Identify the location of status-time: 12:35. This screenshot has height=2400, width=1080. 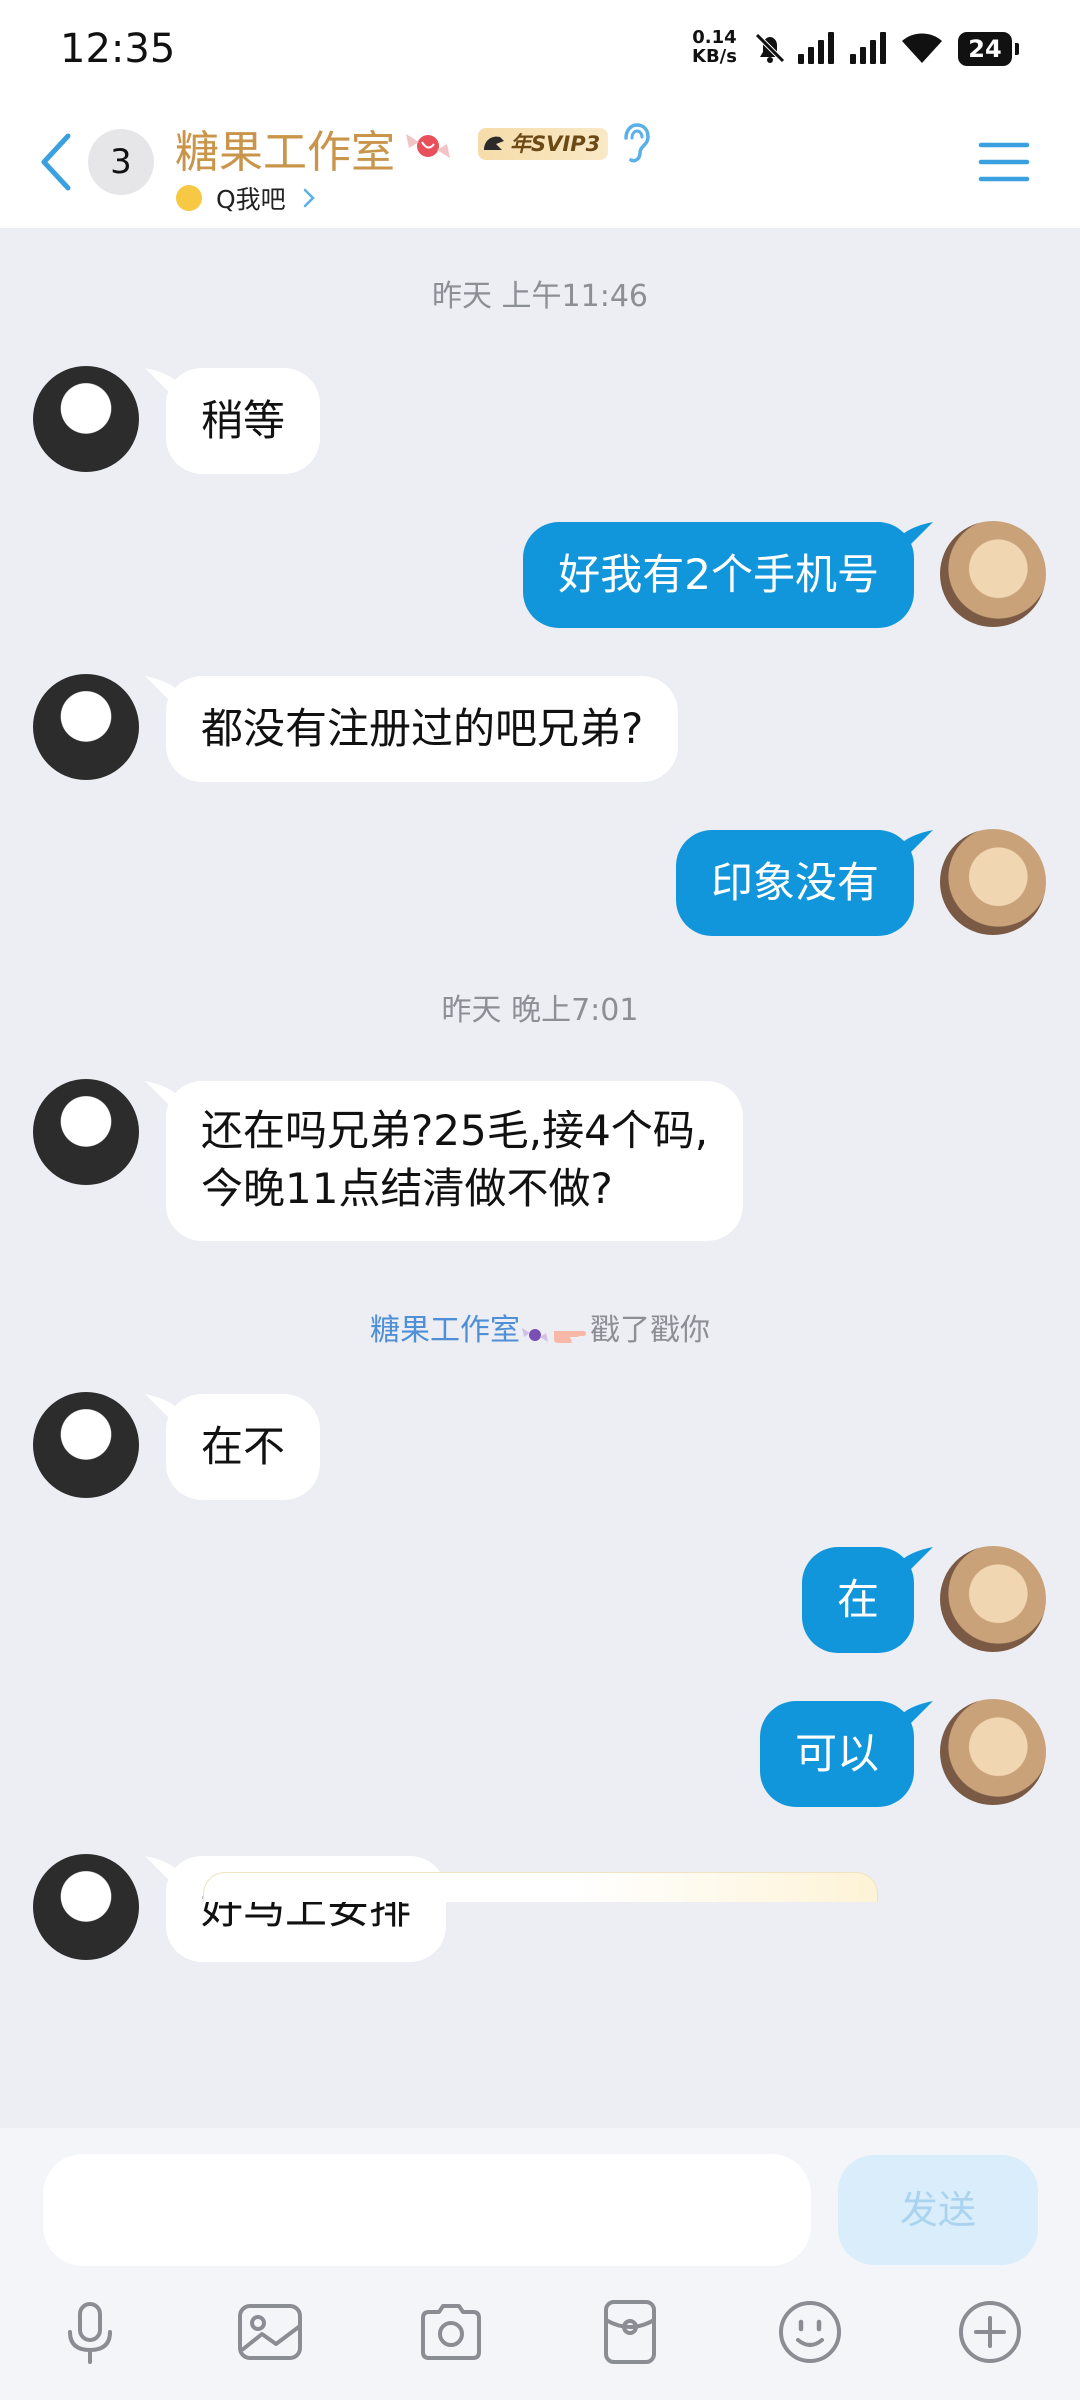
(118, 49).